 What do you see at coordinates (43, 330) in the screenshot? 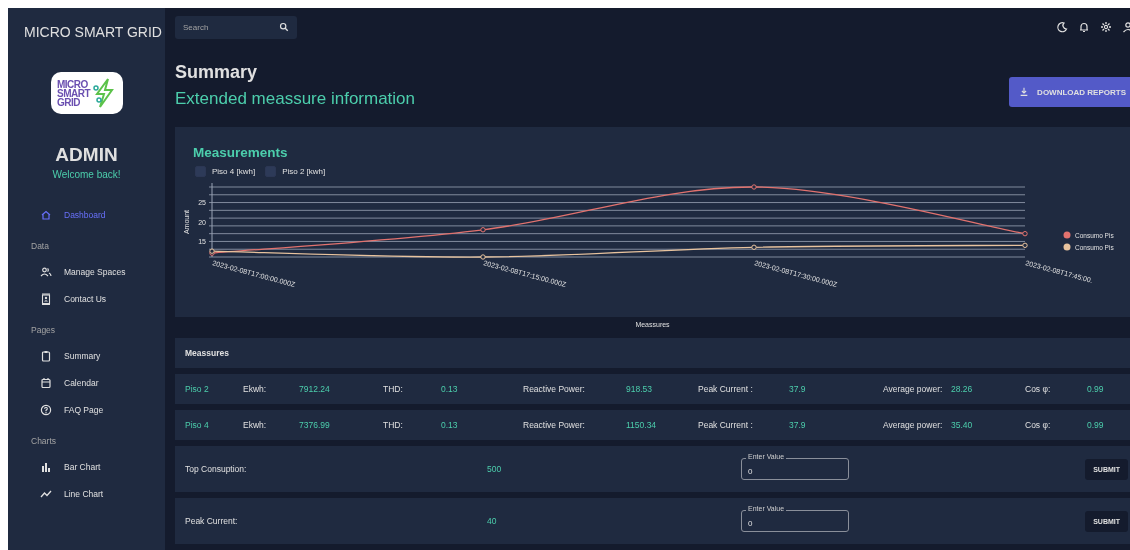
I see `section-heading: Pages` at bounding box center [43, 330].